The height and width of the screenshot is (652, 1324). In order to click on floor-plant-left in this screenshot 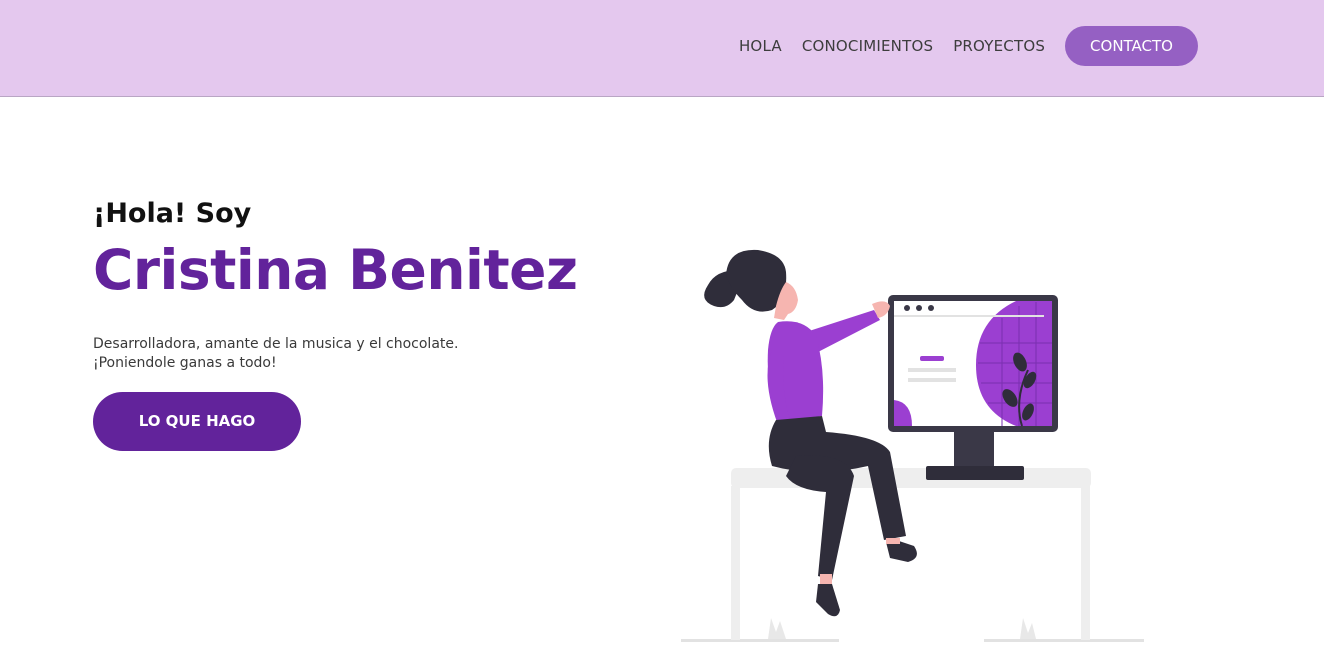, I will do `click(777, 628)`.